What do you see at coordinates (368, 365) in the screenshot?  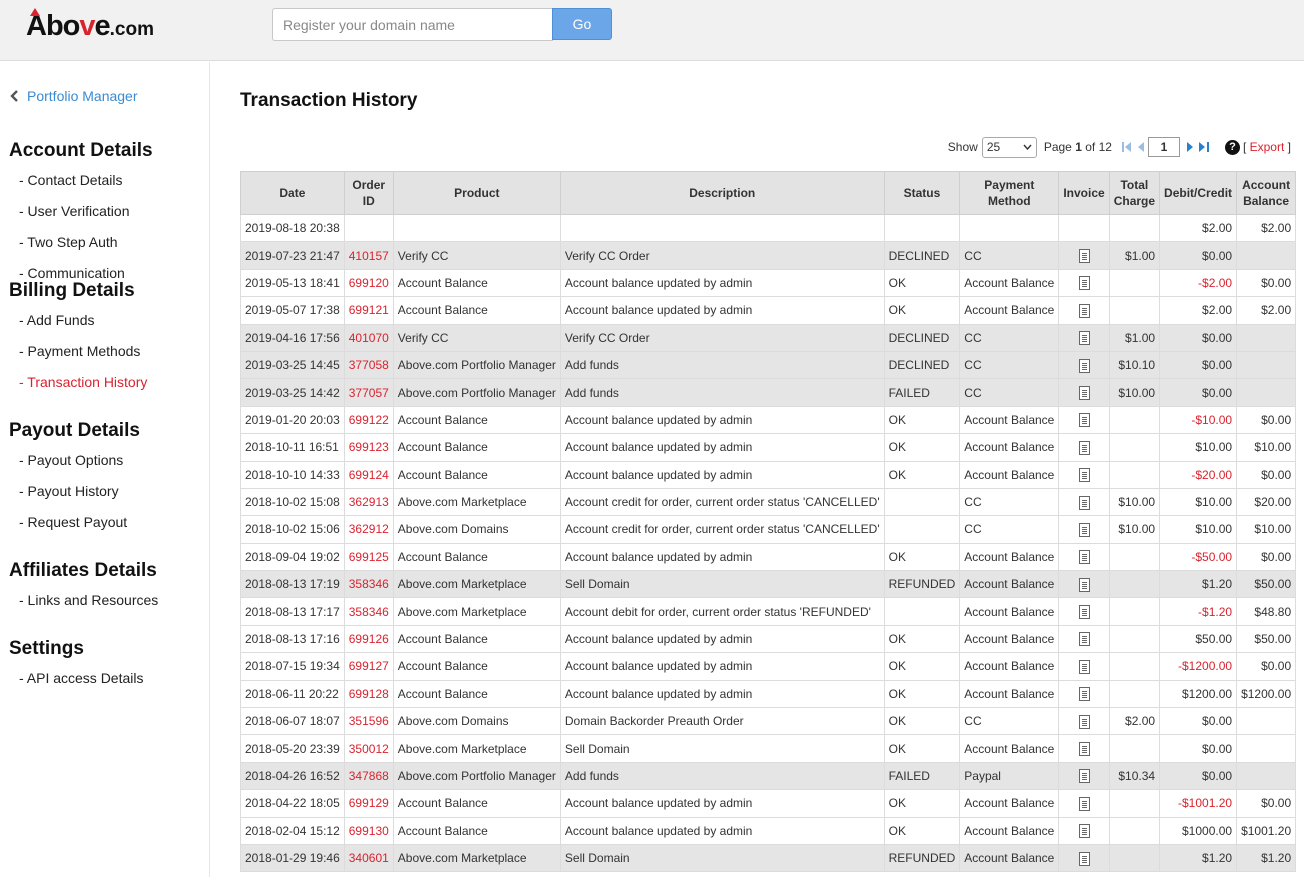 I see `order-cell: 377058` at bounding box center [368, 365].